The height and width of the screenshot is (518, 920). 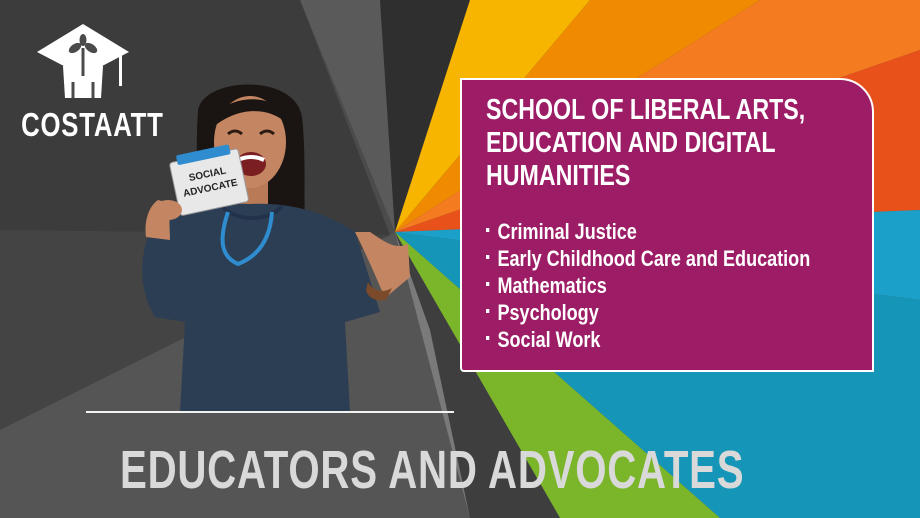 What do you see at coordinates (648, 285) in the screenshot?
I see `program-item: Mathematics` at bounding box center [648, 285].